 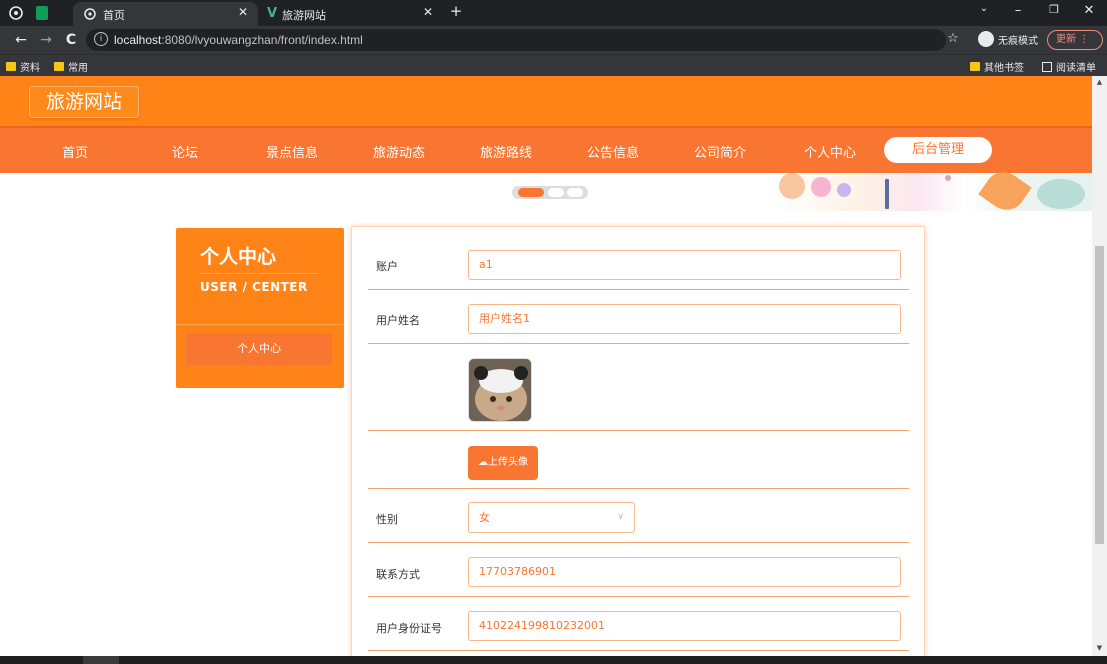 What do you see at coordinates (272, 13) in the screenshot?
I see `vue-logo-icon: V` at bounding box center [272, 13].